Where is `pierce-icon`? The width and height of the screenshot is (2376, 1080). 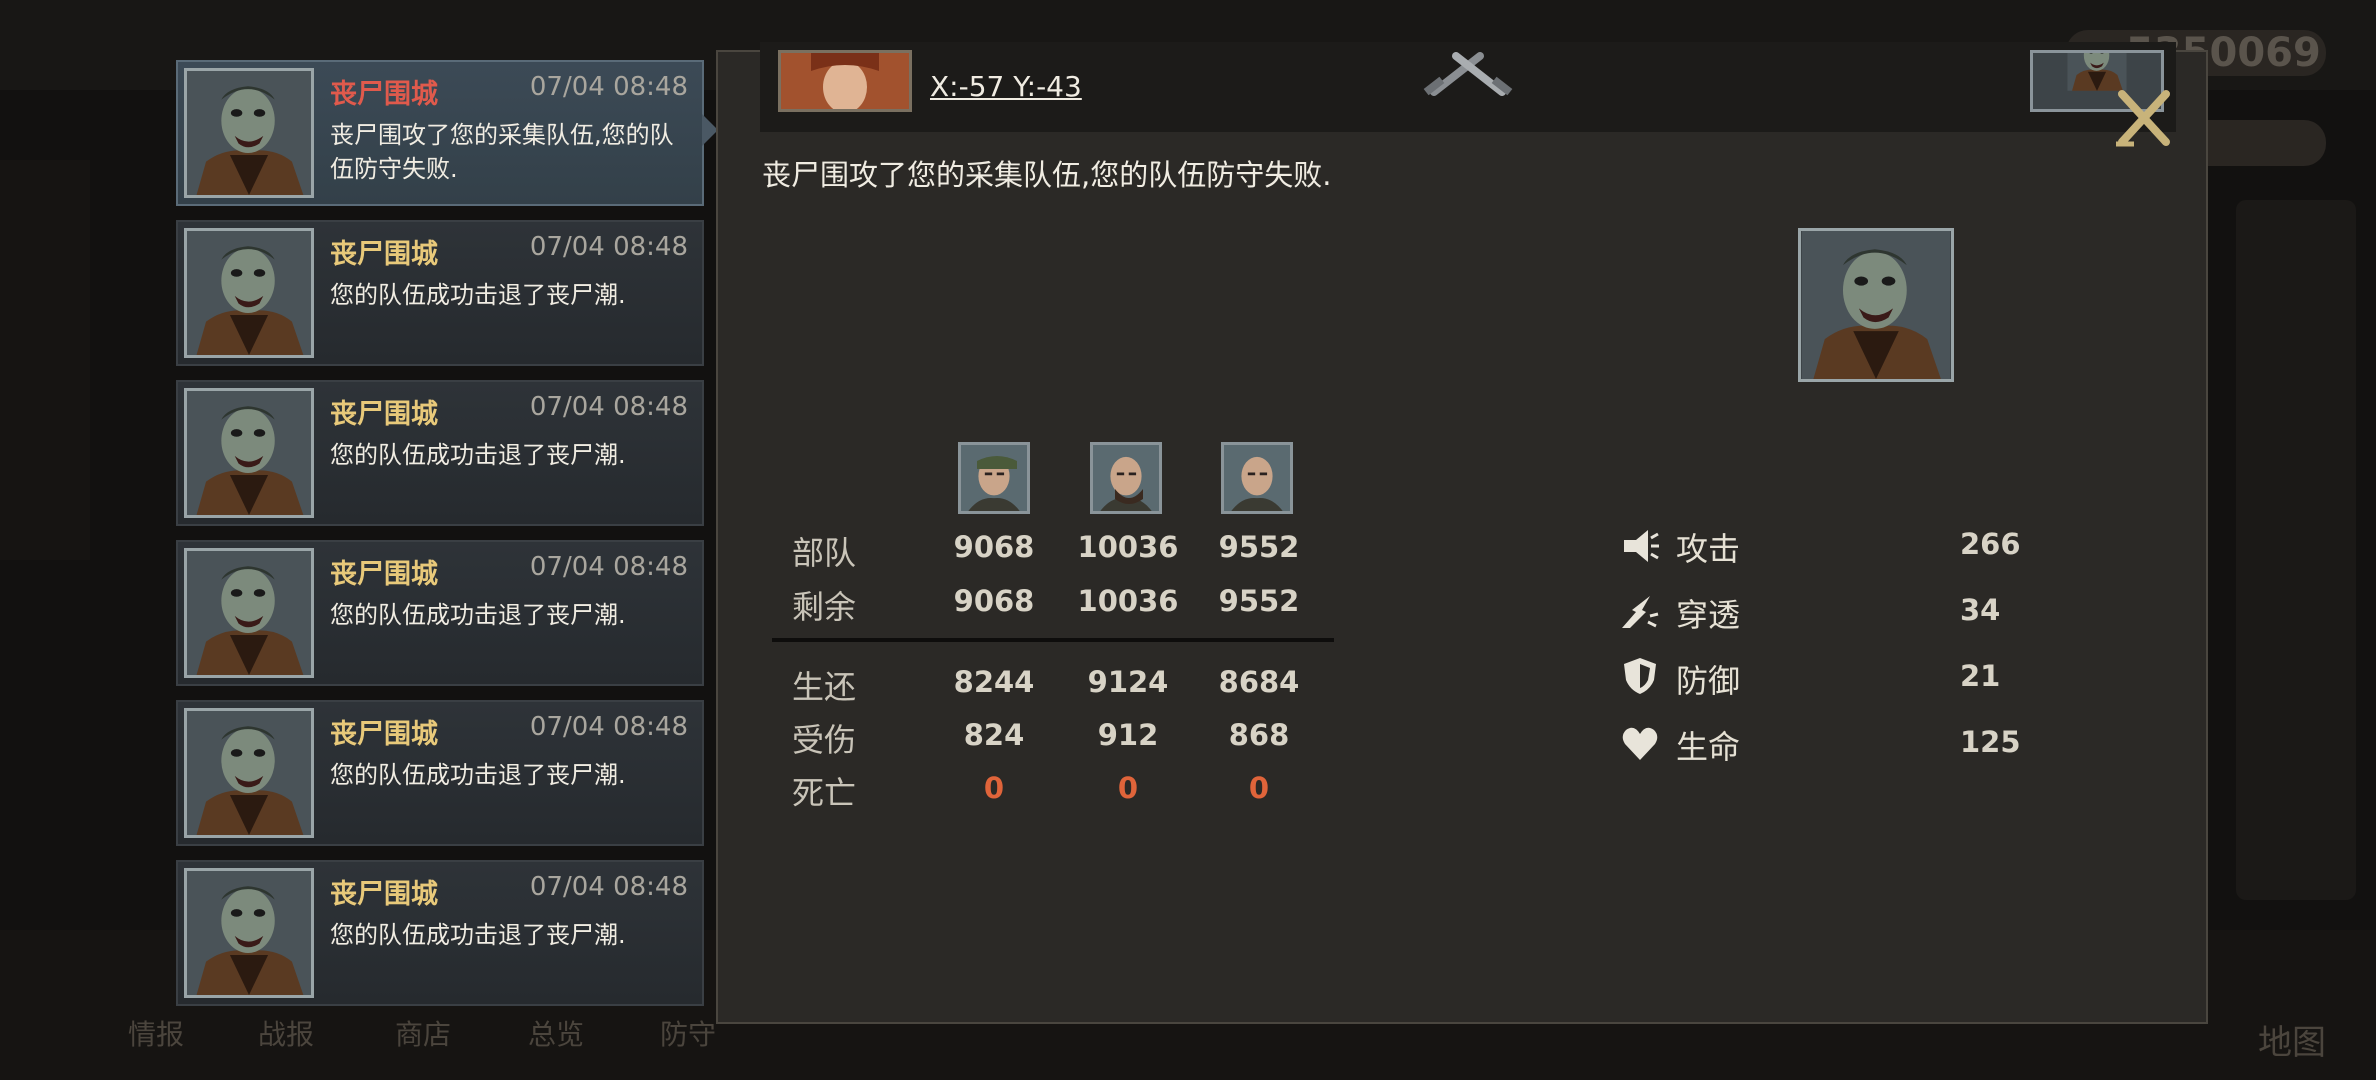
pierce-icon is located at coordinates (1640, 612).